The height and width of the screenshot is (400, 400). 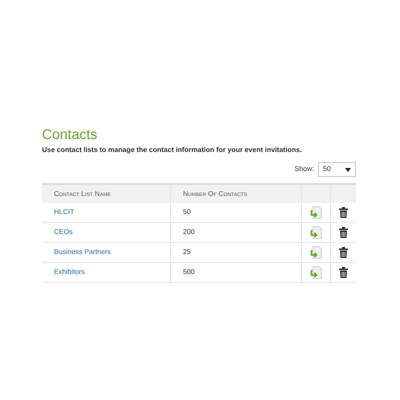 What do you see at coordinates (70, 134) in the screenshot?
I see `page-title: Contacts` at bounding box center [70, 134].